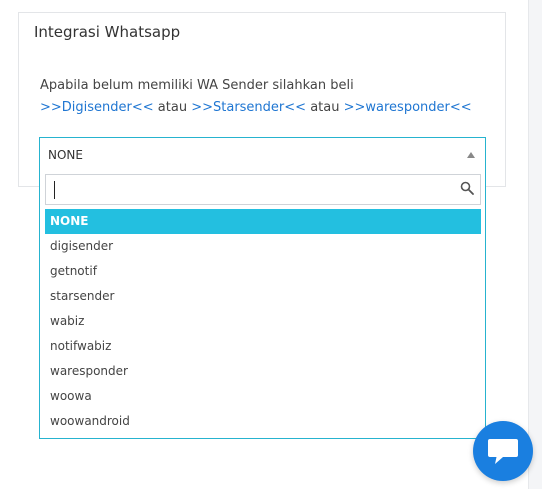 Image resolution: width=542 pixels, height=489 pixels. I want to click on wa-sender-select: NONE, so click(262, 155).